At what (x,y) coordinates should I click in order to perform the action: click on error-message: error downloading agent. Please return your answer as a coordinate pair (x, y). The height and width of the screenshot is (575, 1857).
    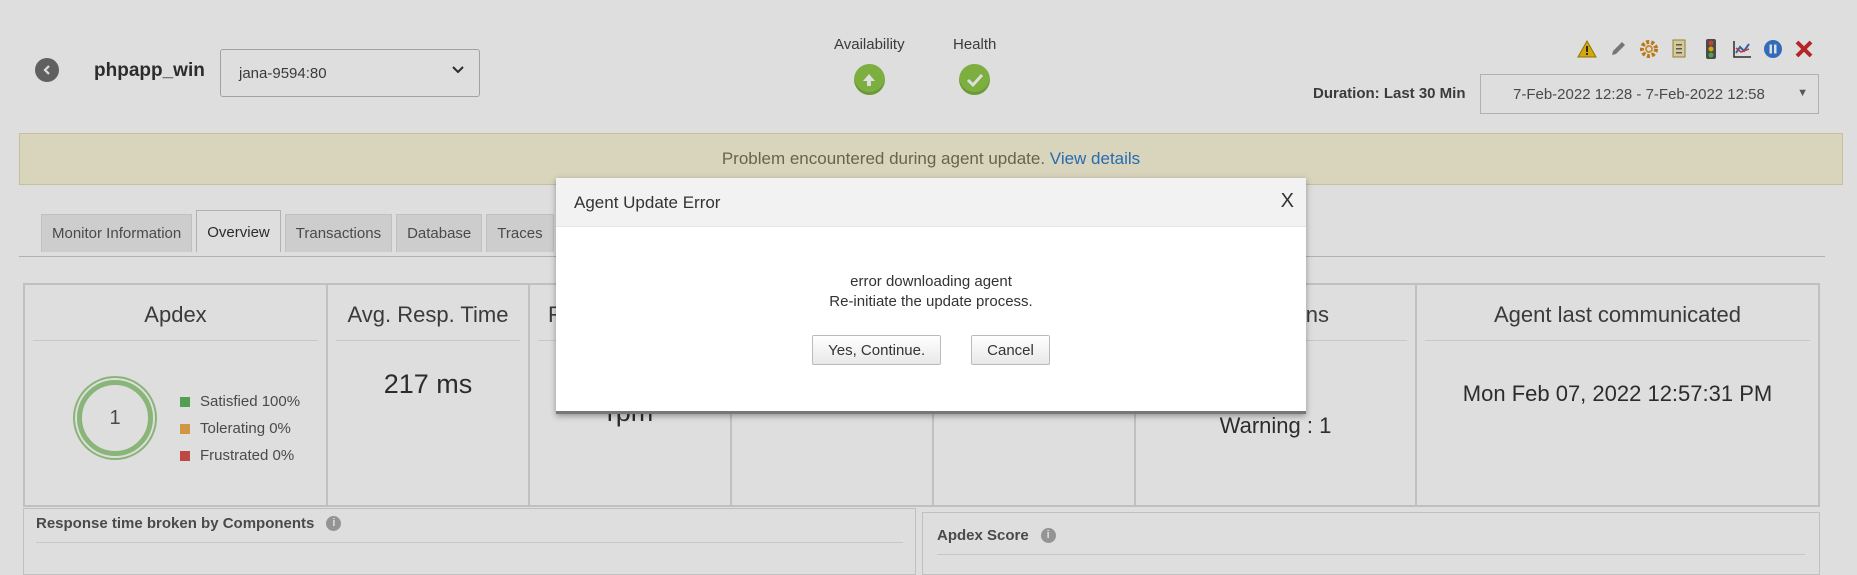
    Looking at the image, I should click on (931, 281).